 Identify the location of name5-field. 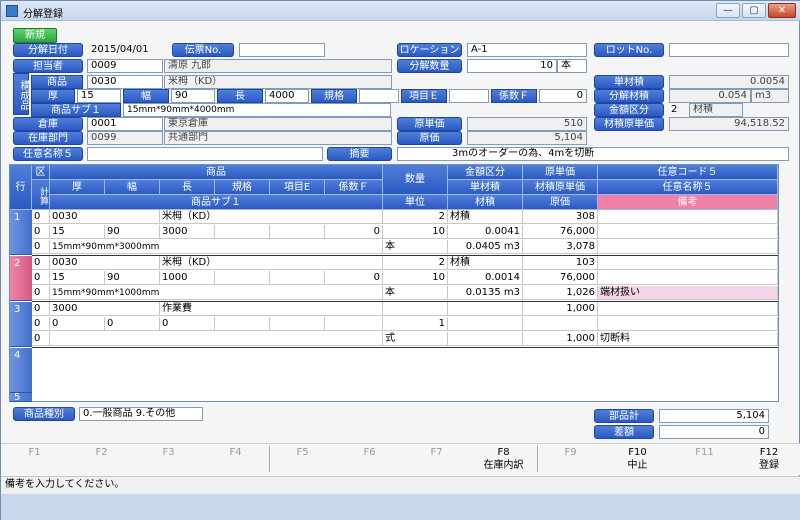
(205, 154).